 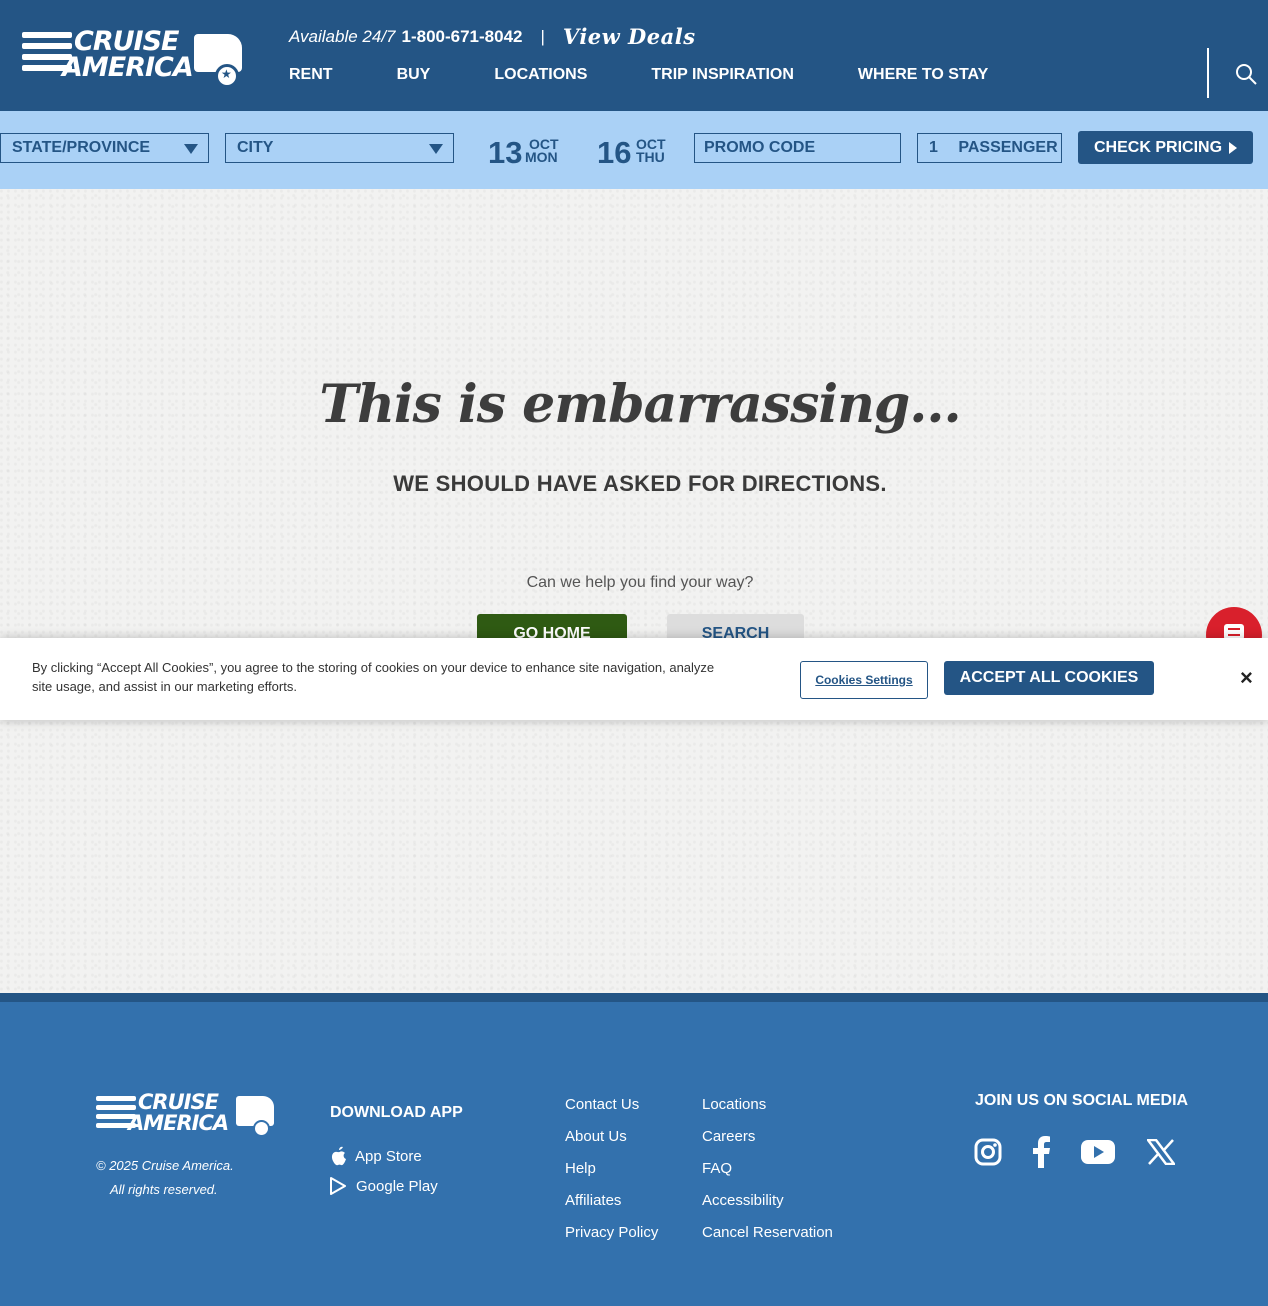 What do you see at coordinates (396, 1112) in the screenshot?
I see `download-app-title: DOWNLOAD APP` at bounding box center [396, 1112].